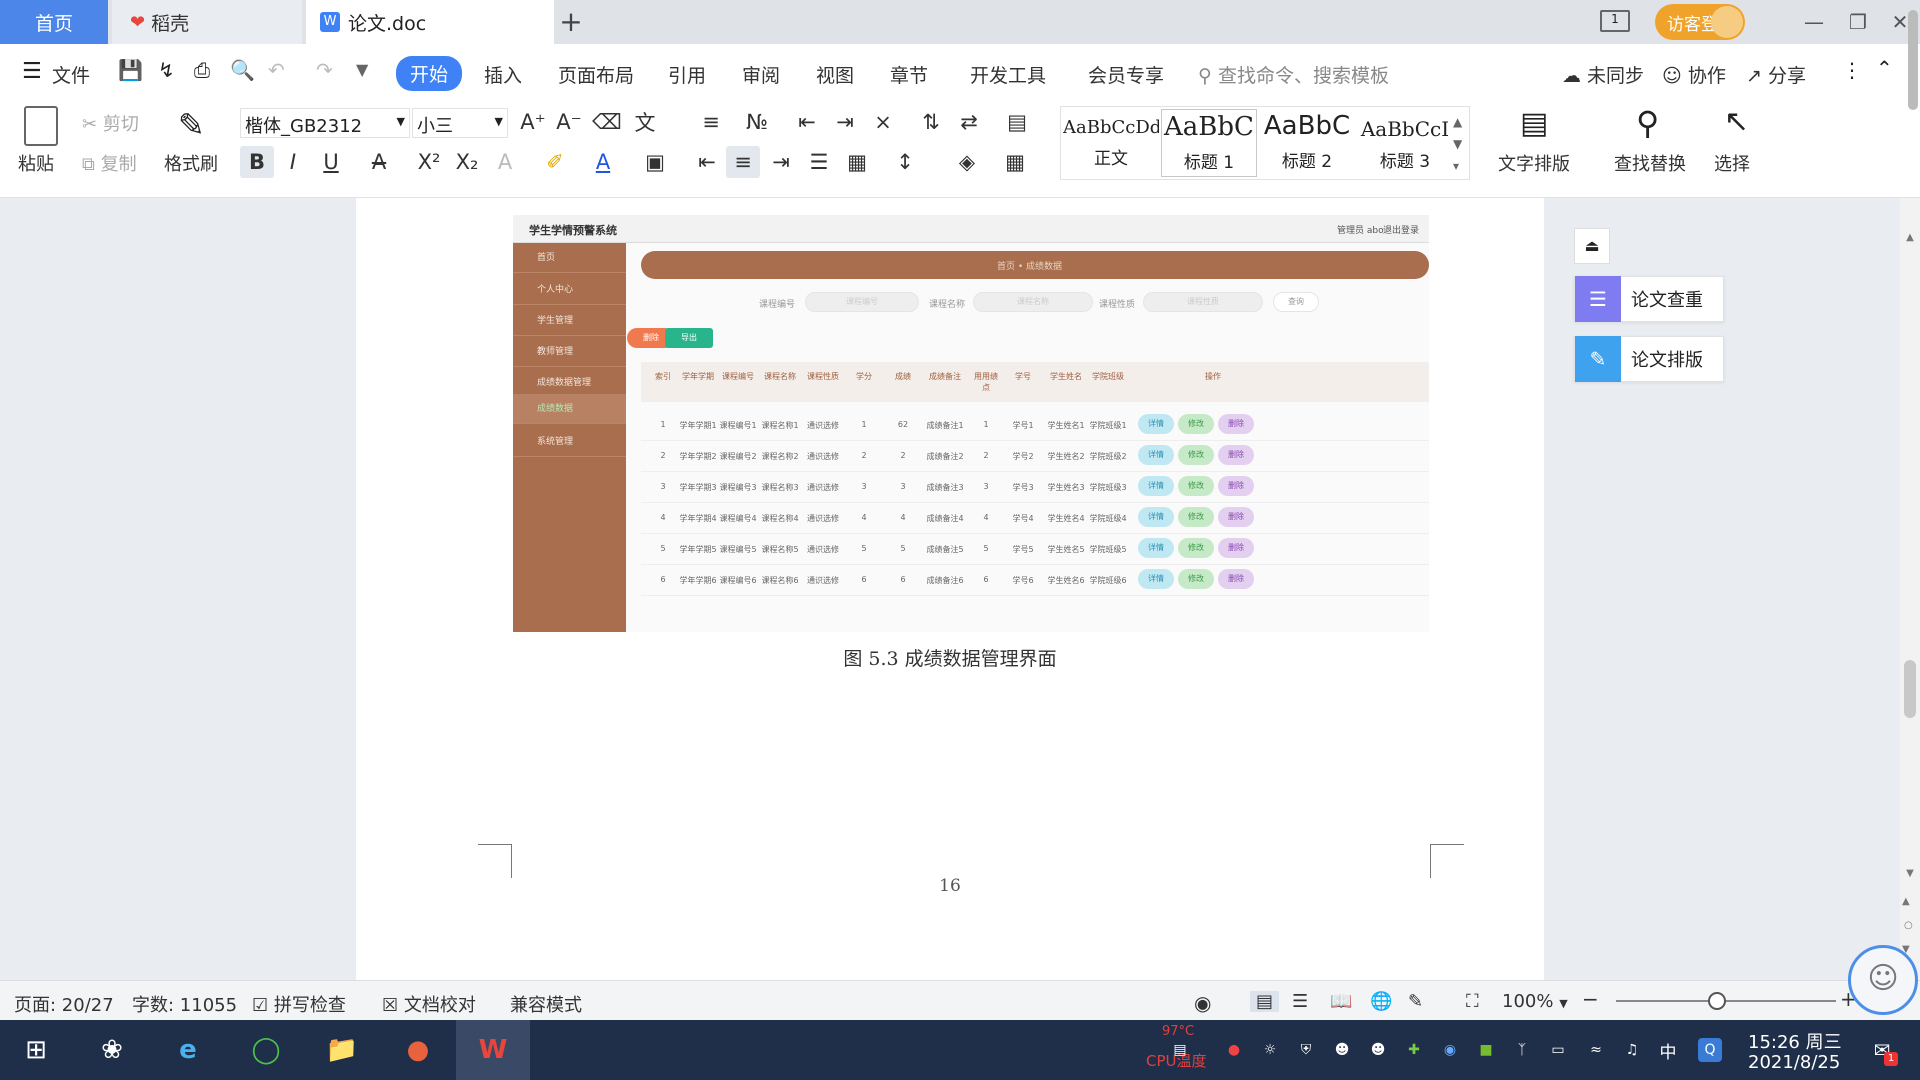 The height and width of the screenshot is (1080, 1920). What do you see at coordinates (379, 162) in the screenshot?
I see `strikethrough-icon: A` at bounding box center [379, 162].